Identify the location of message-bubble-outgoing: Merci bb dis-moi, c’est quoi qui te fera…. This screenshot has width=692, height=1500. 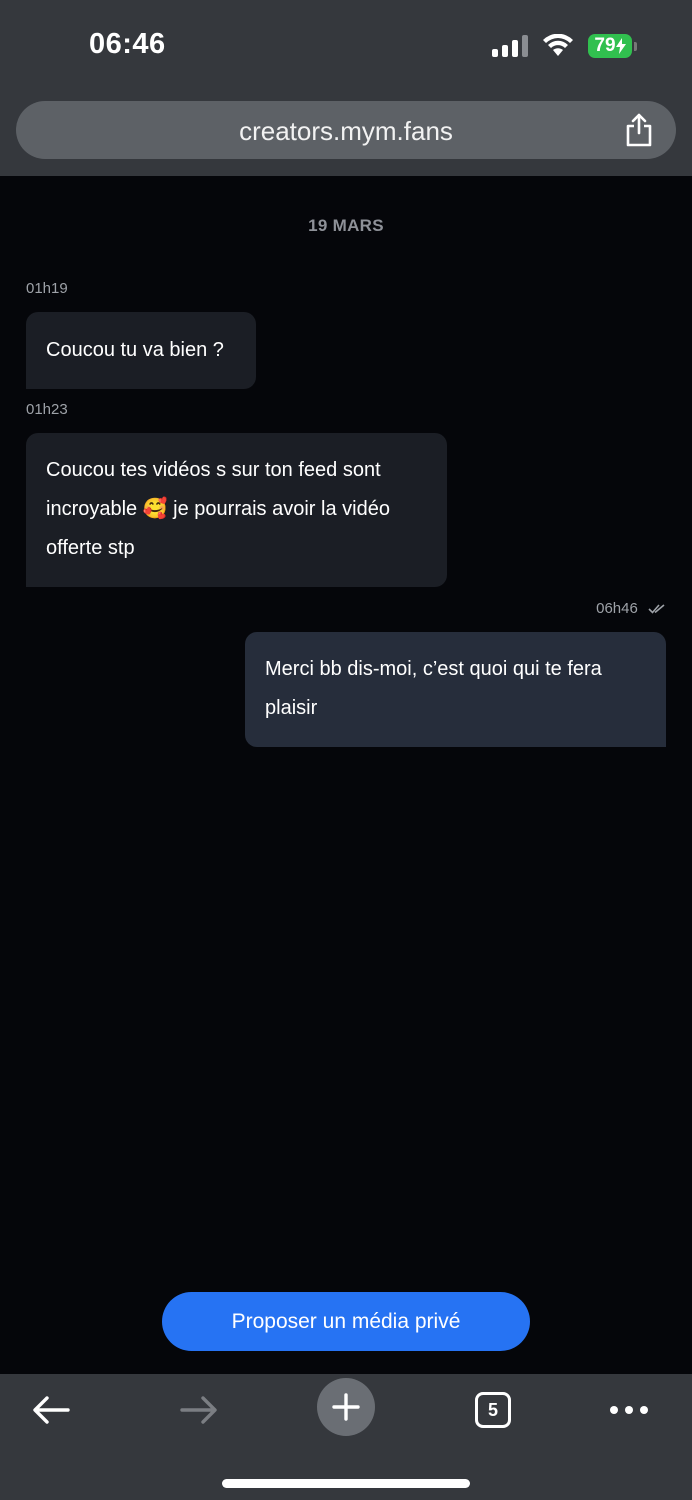
(455, 689).